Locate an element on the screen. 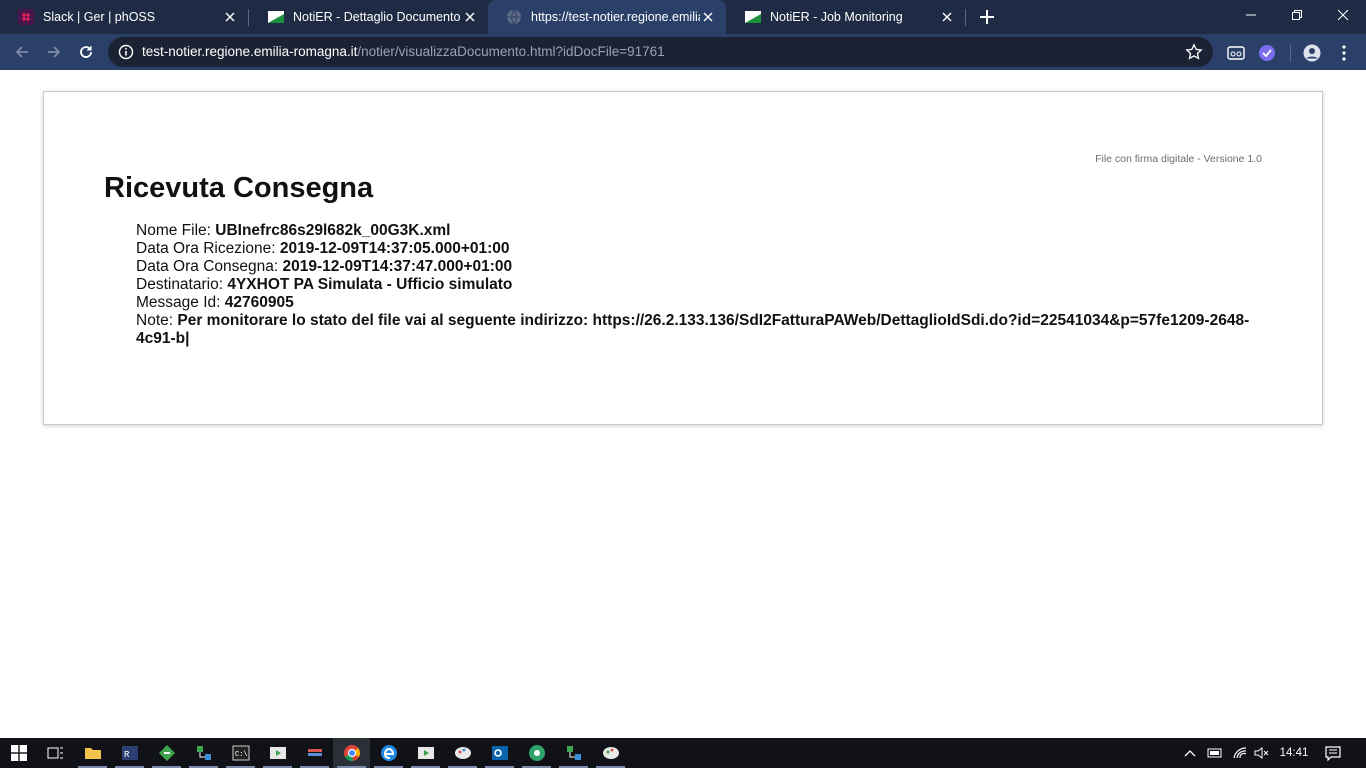 This screenshot has height=768, width=1366. taskbar-chrome is located at coordinates (351, 753).